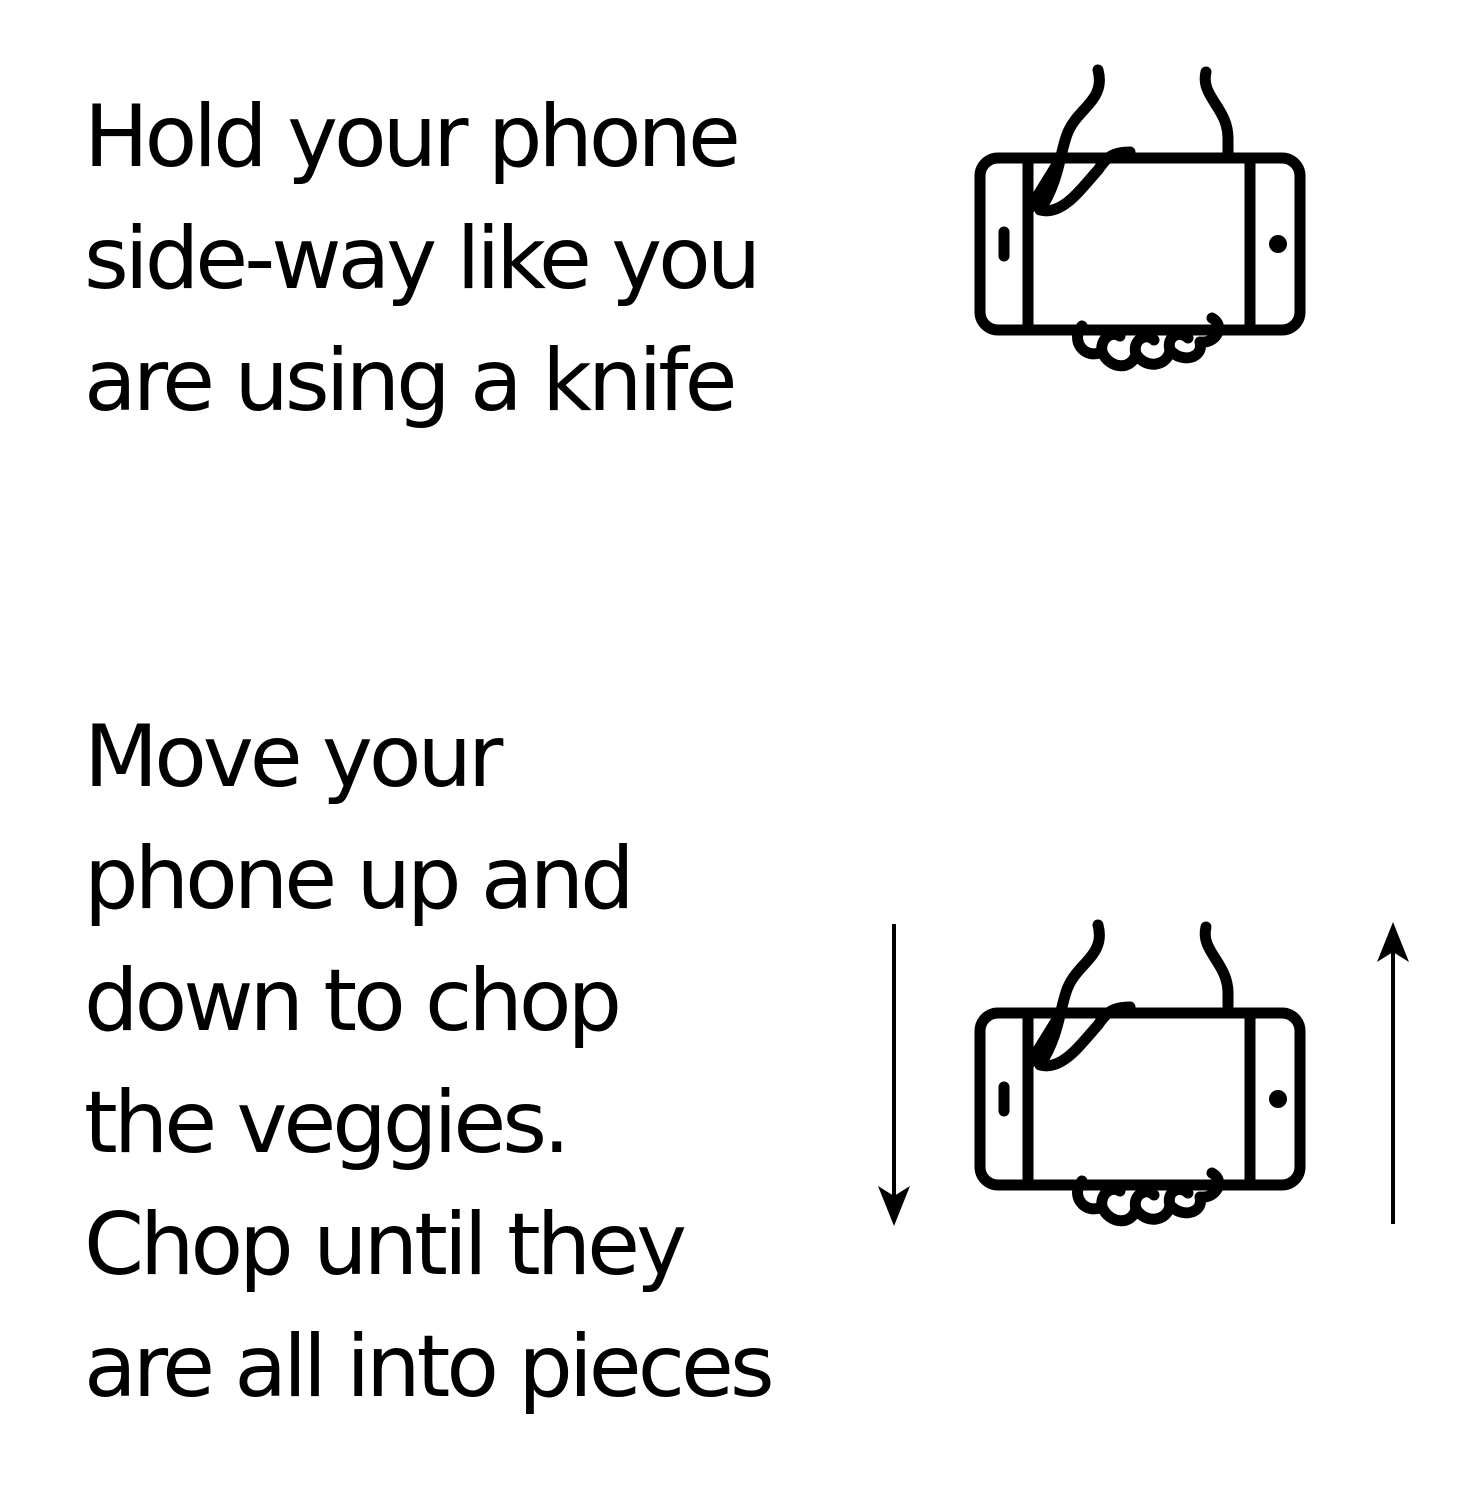  Describe the element at coordinates (359, 879) in the screenshot. I see `step-2-line-2: phone up and` at that location.